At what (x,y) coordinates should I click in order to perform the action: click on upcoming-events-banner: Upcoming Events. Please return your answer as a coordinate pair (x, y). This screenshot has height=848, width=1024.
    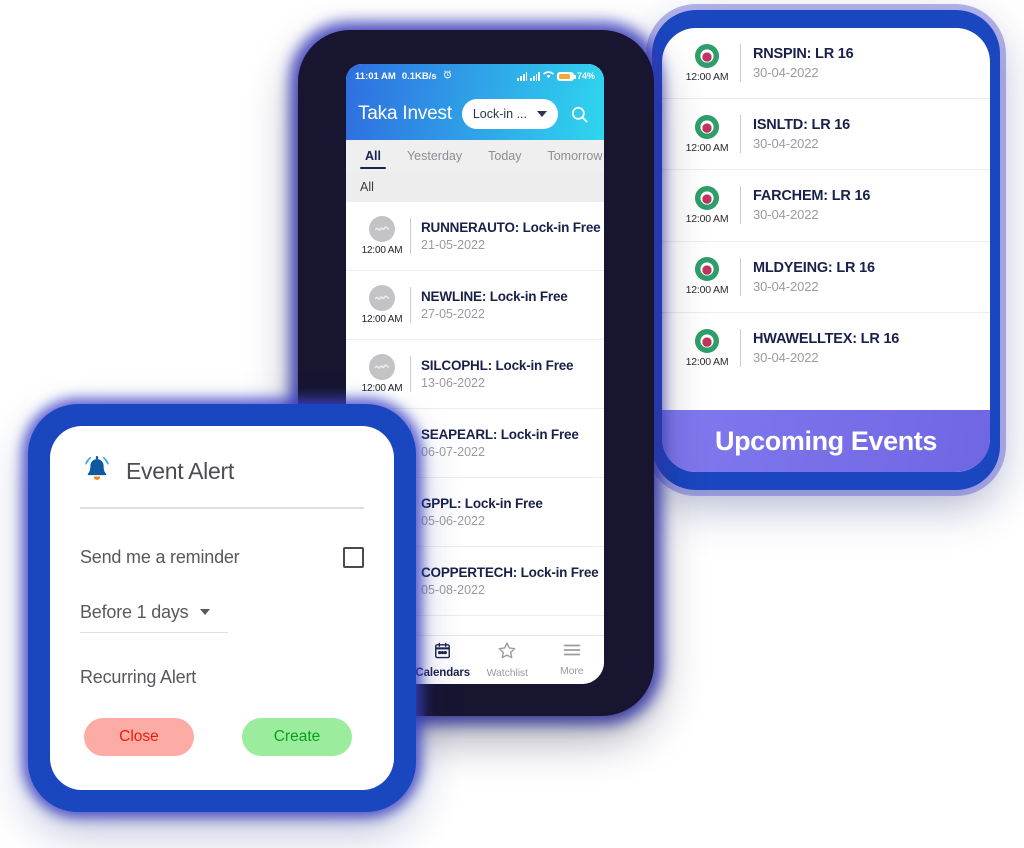
    Looking at the image, I should click on (826, 441).